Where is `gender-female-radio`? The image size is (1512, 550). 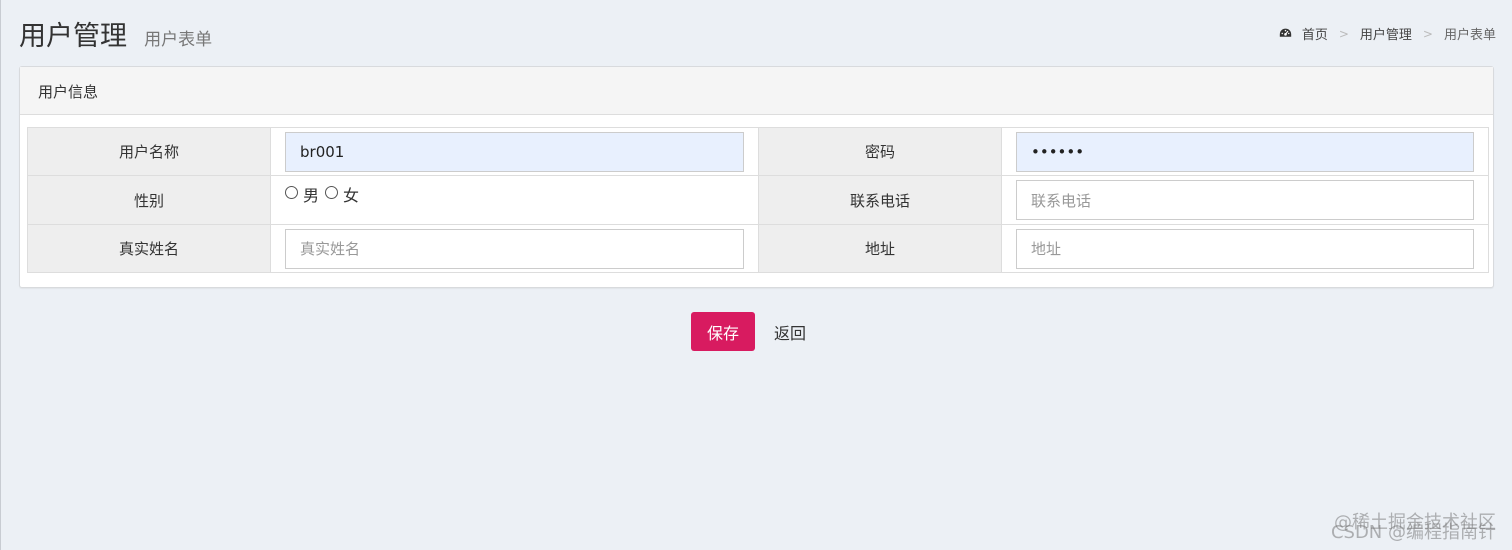 gender-female-radio is located at coordinates (332, 192).